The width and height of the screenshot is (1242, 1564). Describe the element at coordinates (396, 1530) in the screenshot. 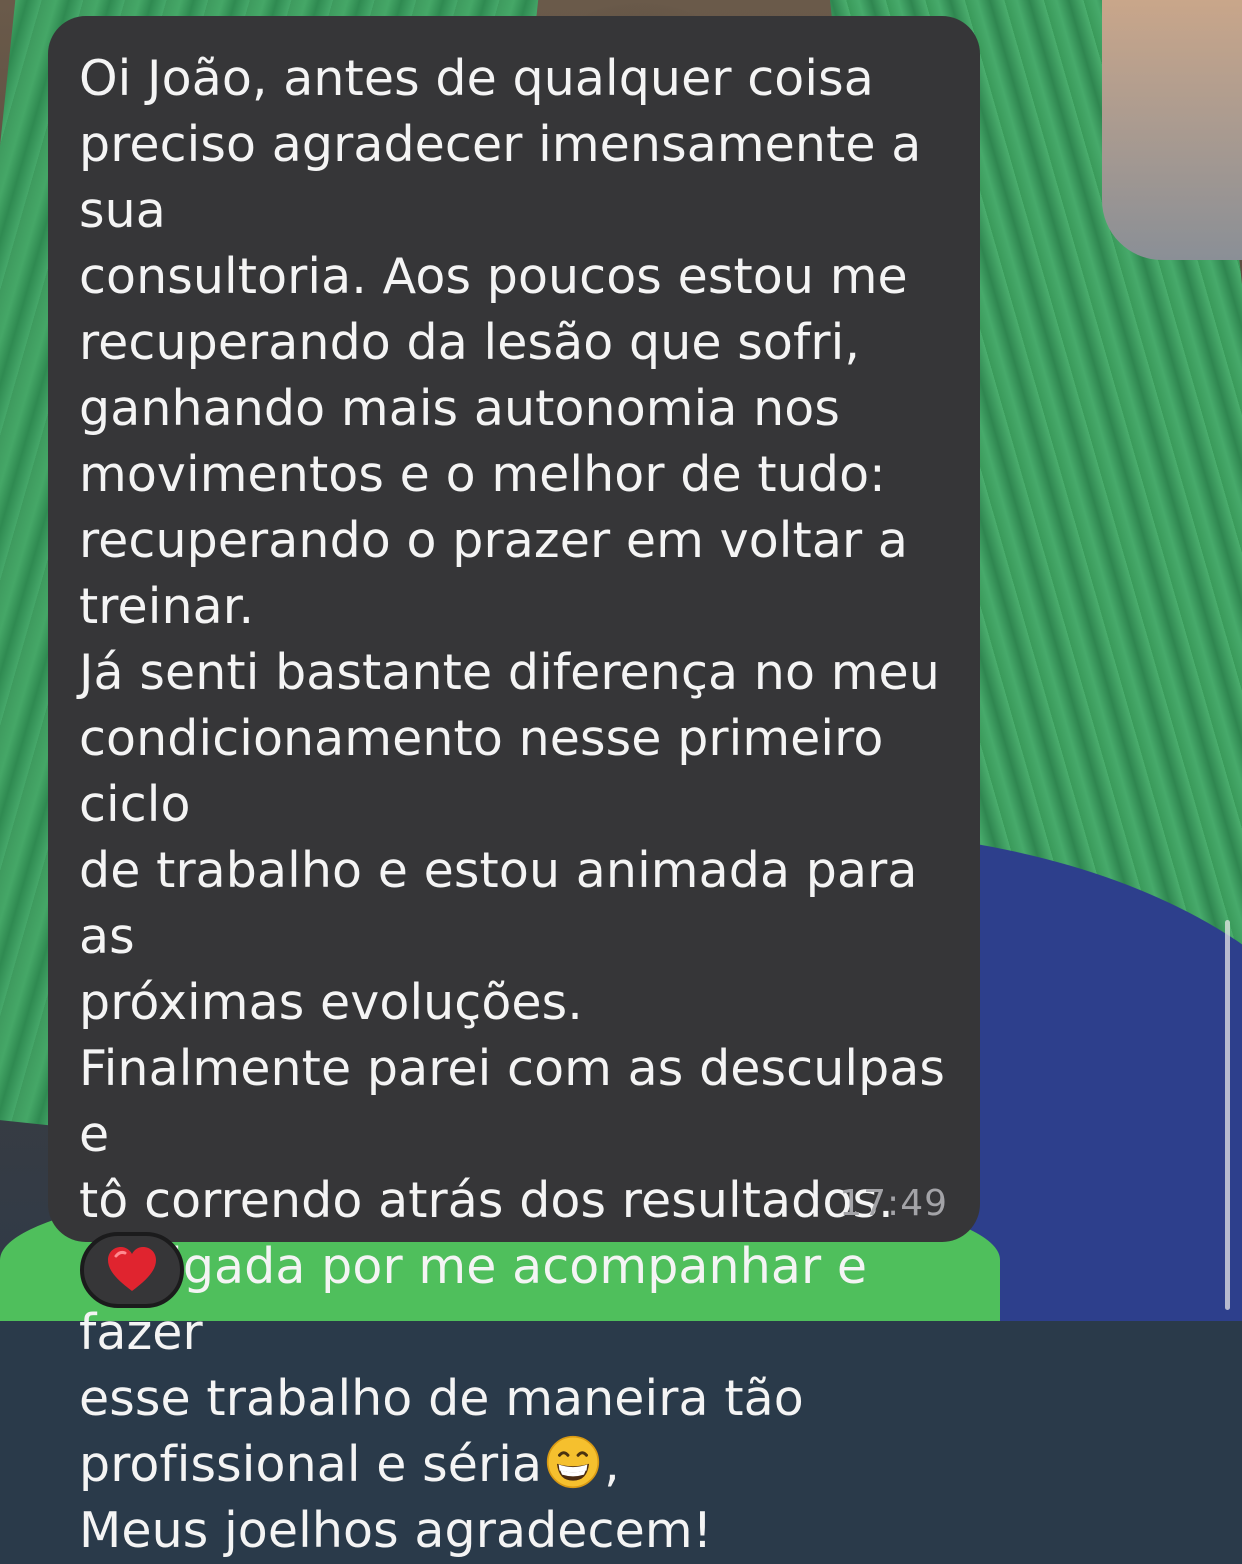

I see `message-line: Meus joelhos agradecem!` at that location.